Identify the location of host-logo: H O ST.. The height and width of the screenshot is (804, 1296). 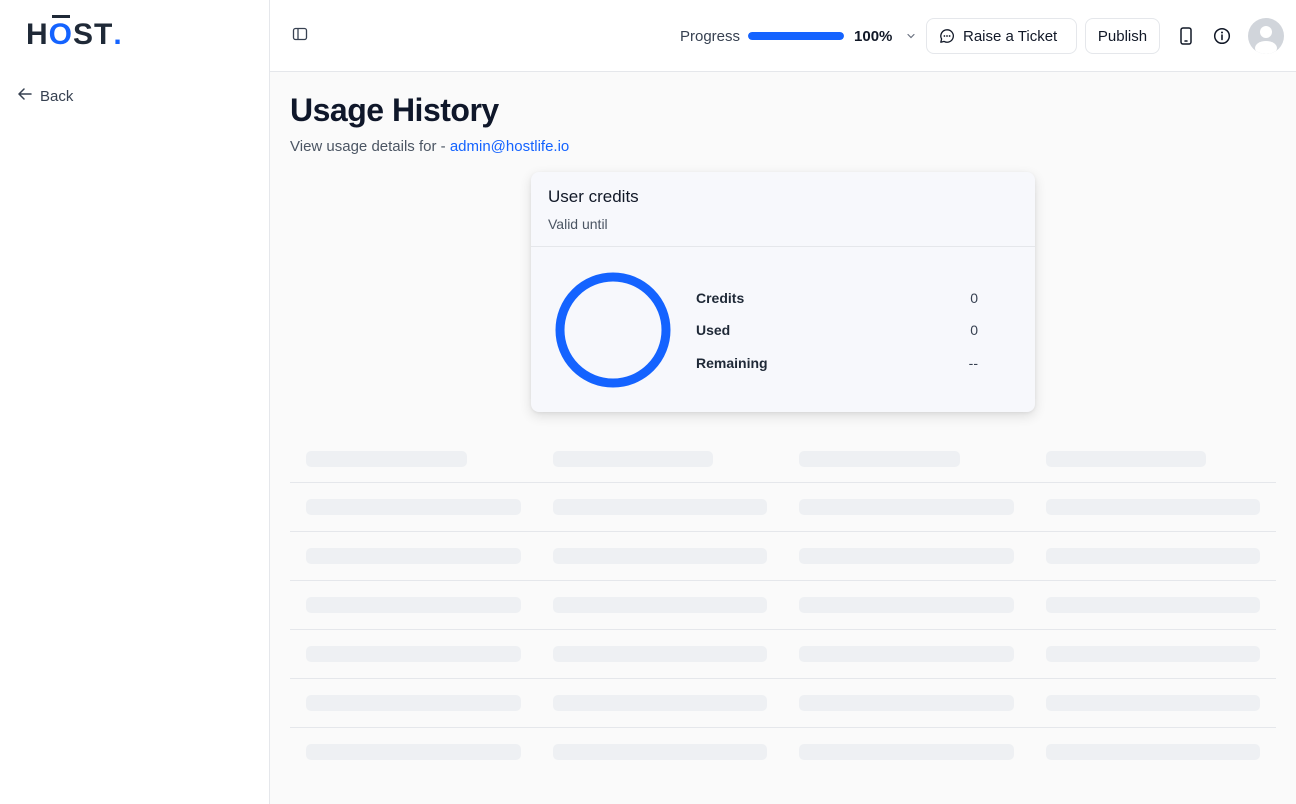
(74, 33).